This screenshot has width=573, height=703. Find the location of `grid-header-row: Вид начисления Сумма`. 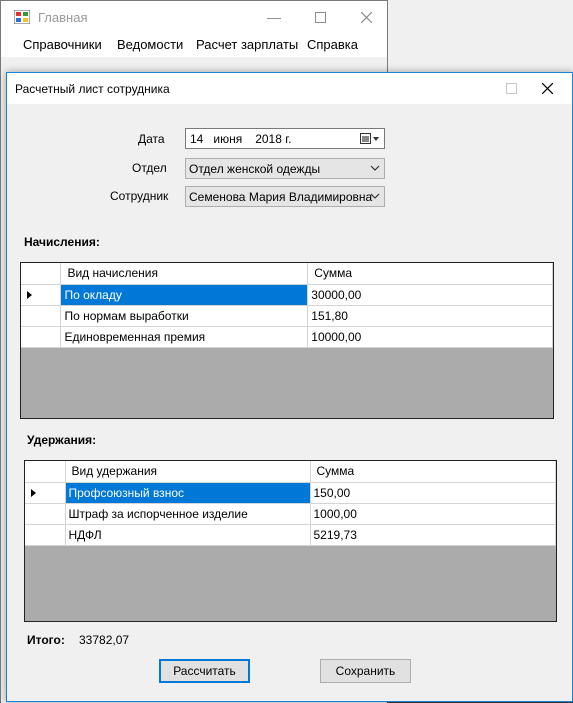

grid-header-row: Вид начисления Сумма is located at coordinates (287, 274).